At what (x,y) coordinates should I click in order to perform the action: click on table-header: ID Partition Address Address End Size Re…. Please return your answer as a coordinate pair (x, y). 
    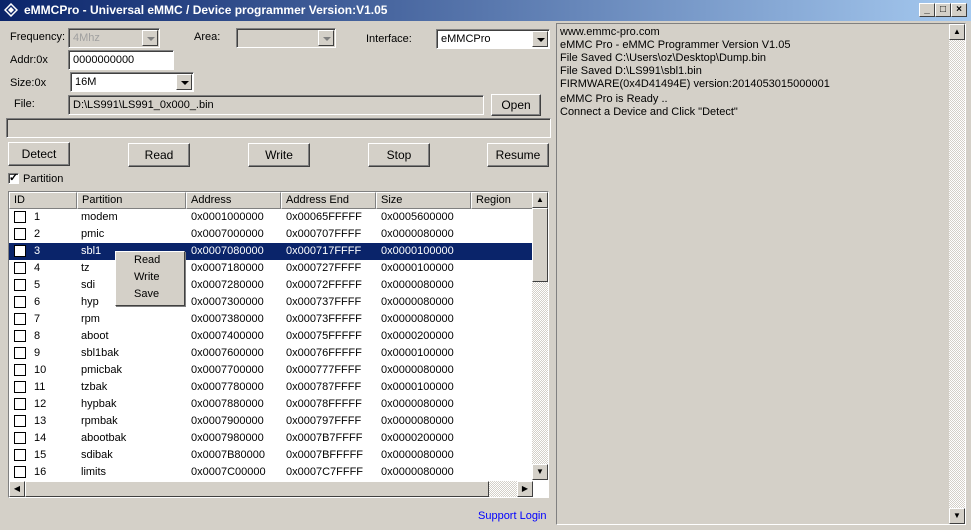
    Looking at the image, I should click on (271, 200).